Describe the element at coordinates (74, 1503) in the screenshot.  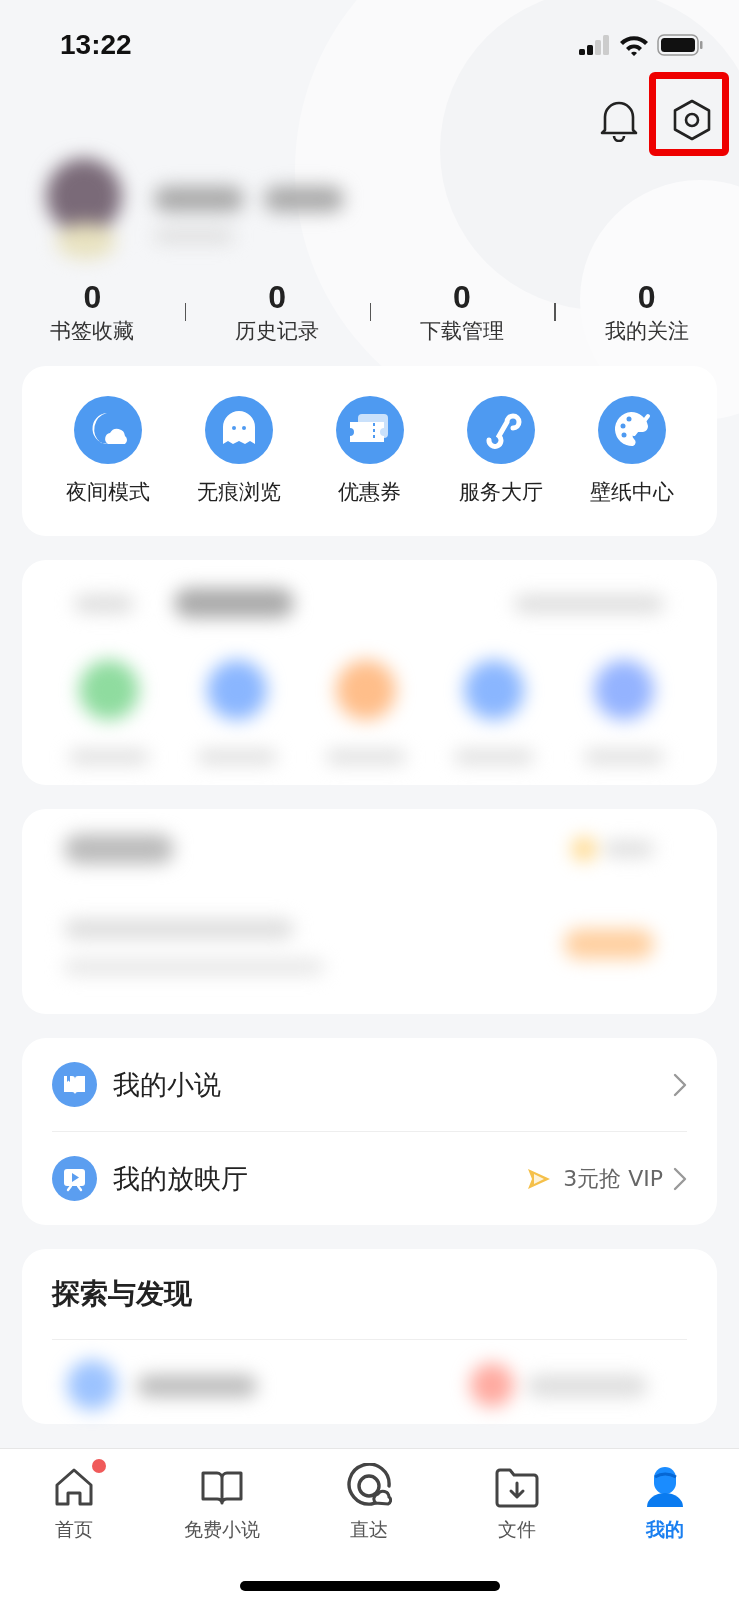
I see `tab: 首页` at that location.